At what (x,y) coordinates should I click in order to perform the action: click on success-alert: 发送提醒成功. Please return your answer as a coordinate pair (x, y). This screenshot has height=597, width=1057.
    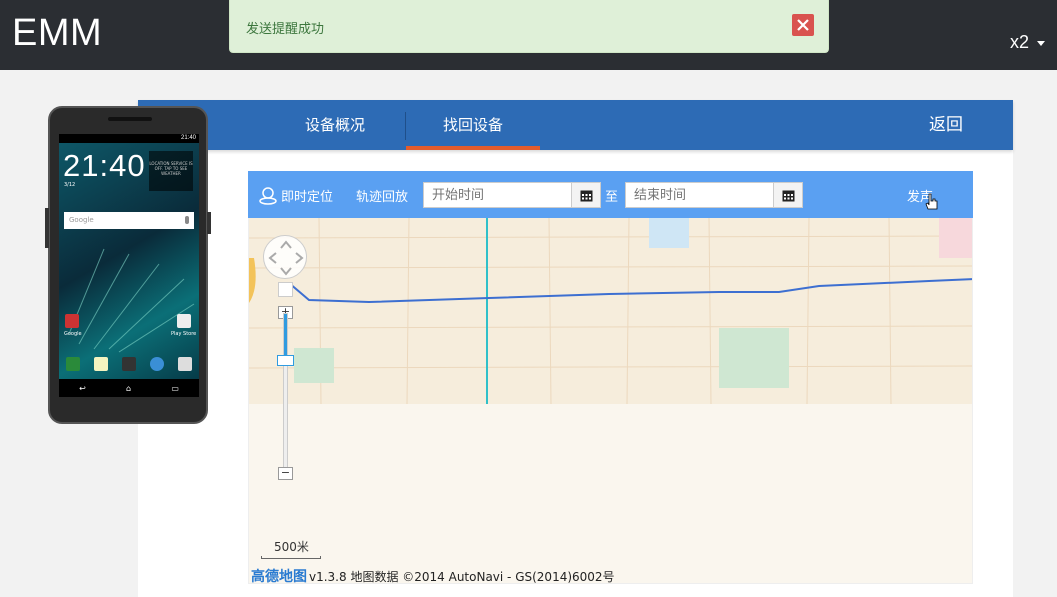
    Looking at the image, I should click on (529, 26).